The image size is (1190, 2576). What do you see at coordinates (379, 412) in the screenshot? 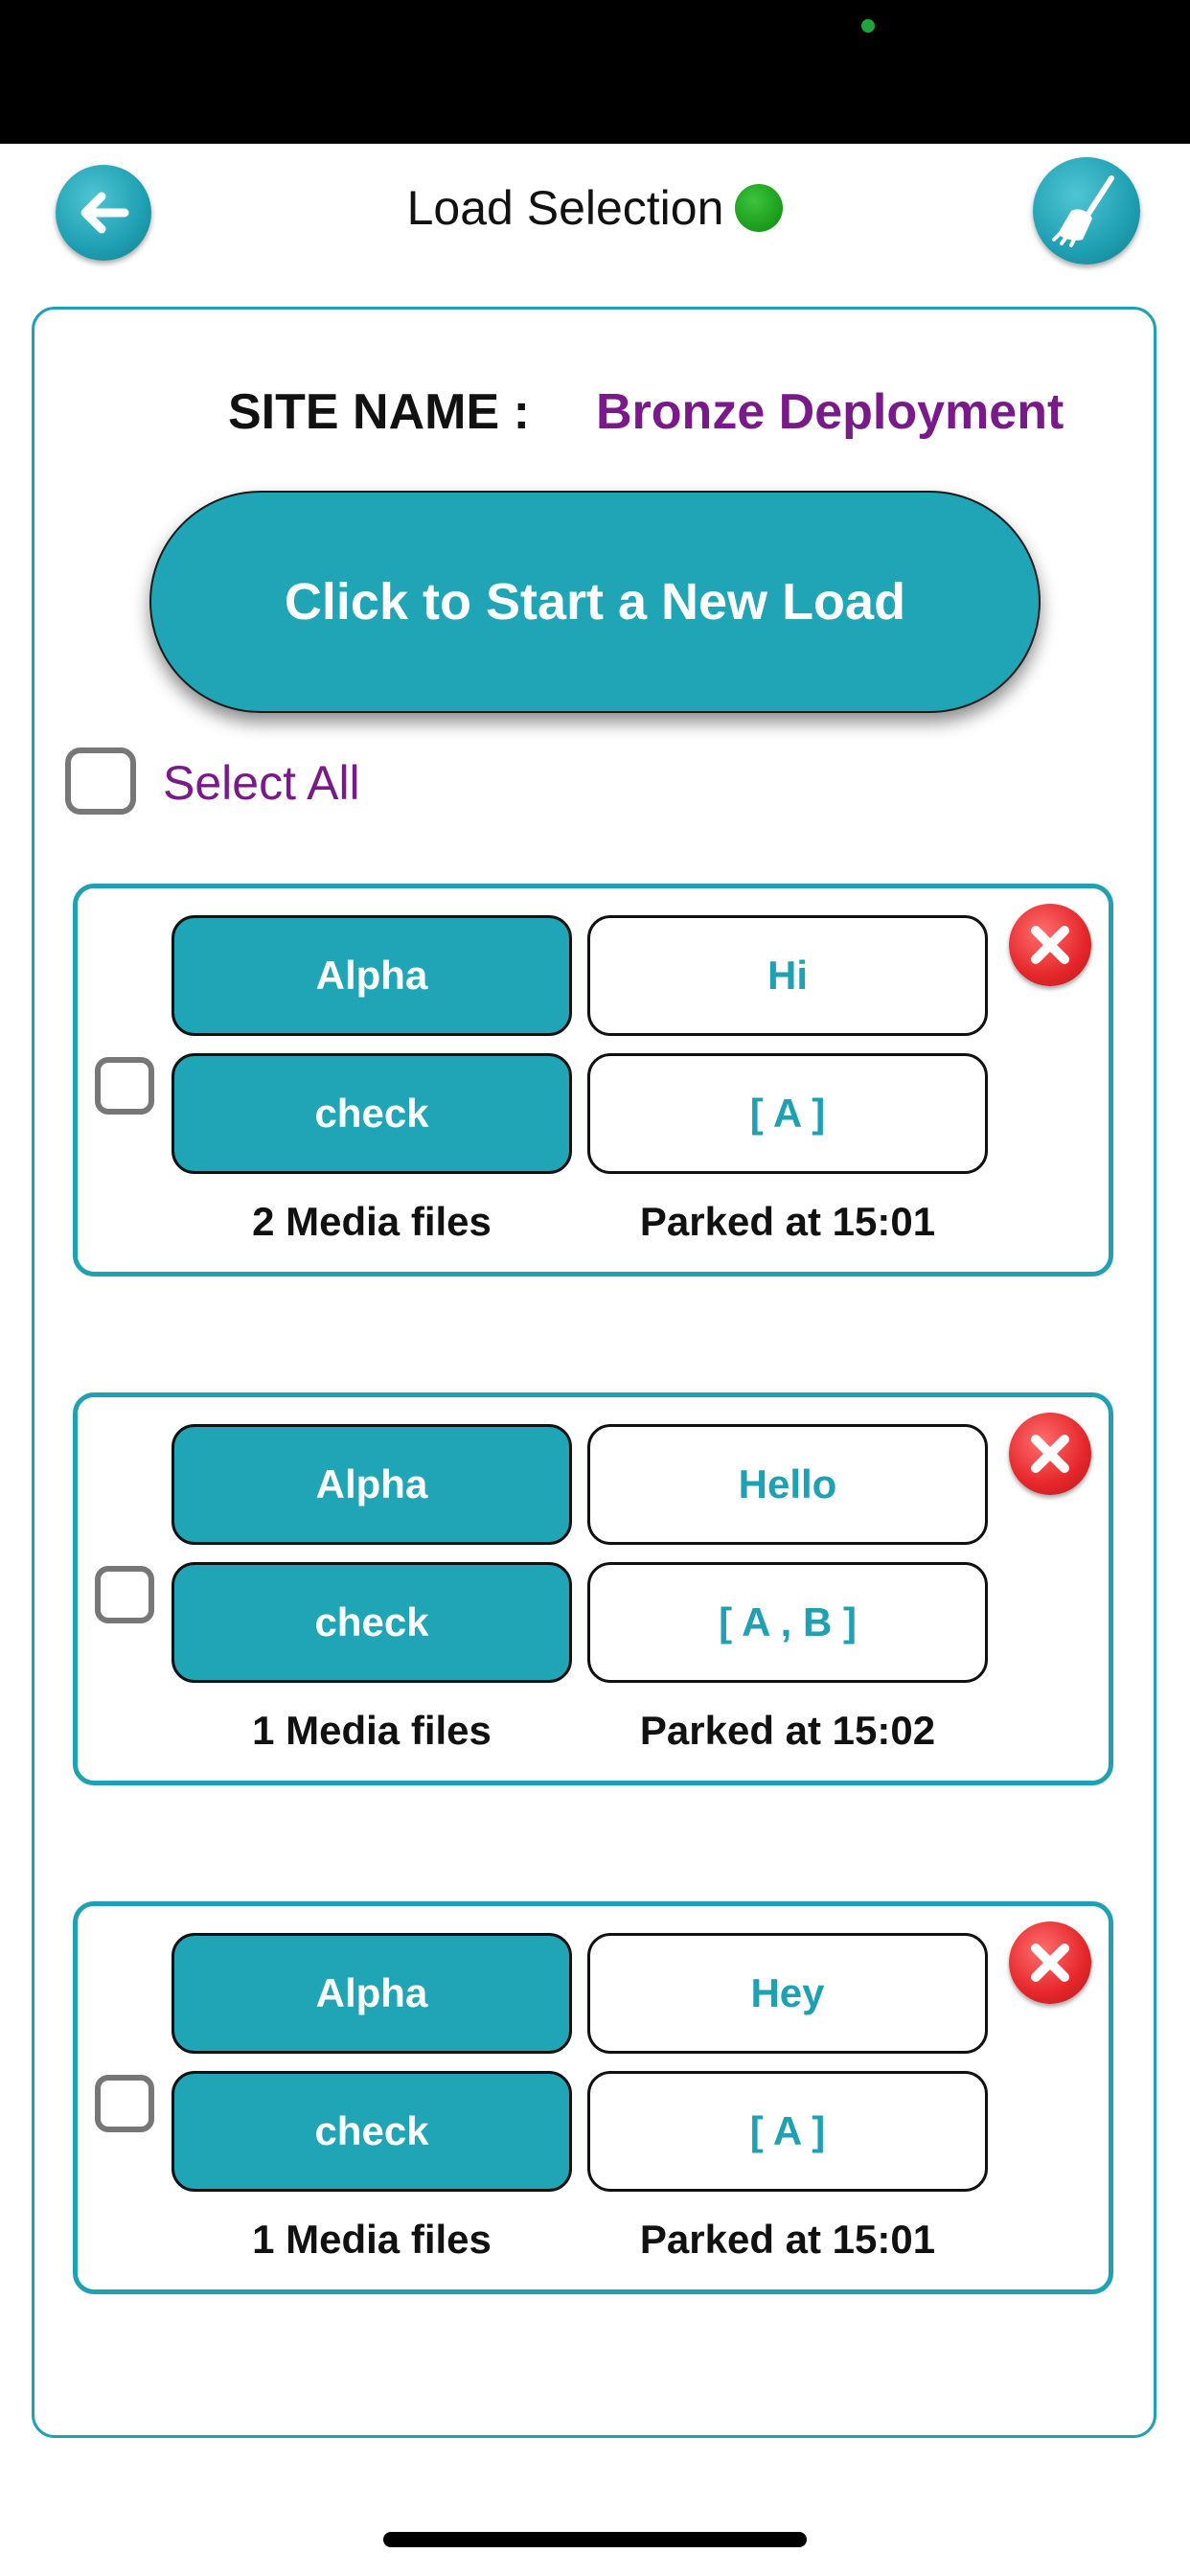
I see `site-name-label: SITE NAME :` at bounding box center [379, 412].